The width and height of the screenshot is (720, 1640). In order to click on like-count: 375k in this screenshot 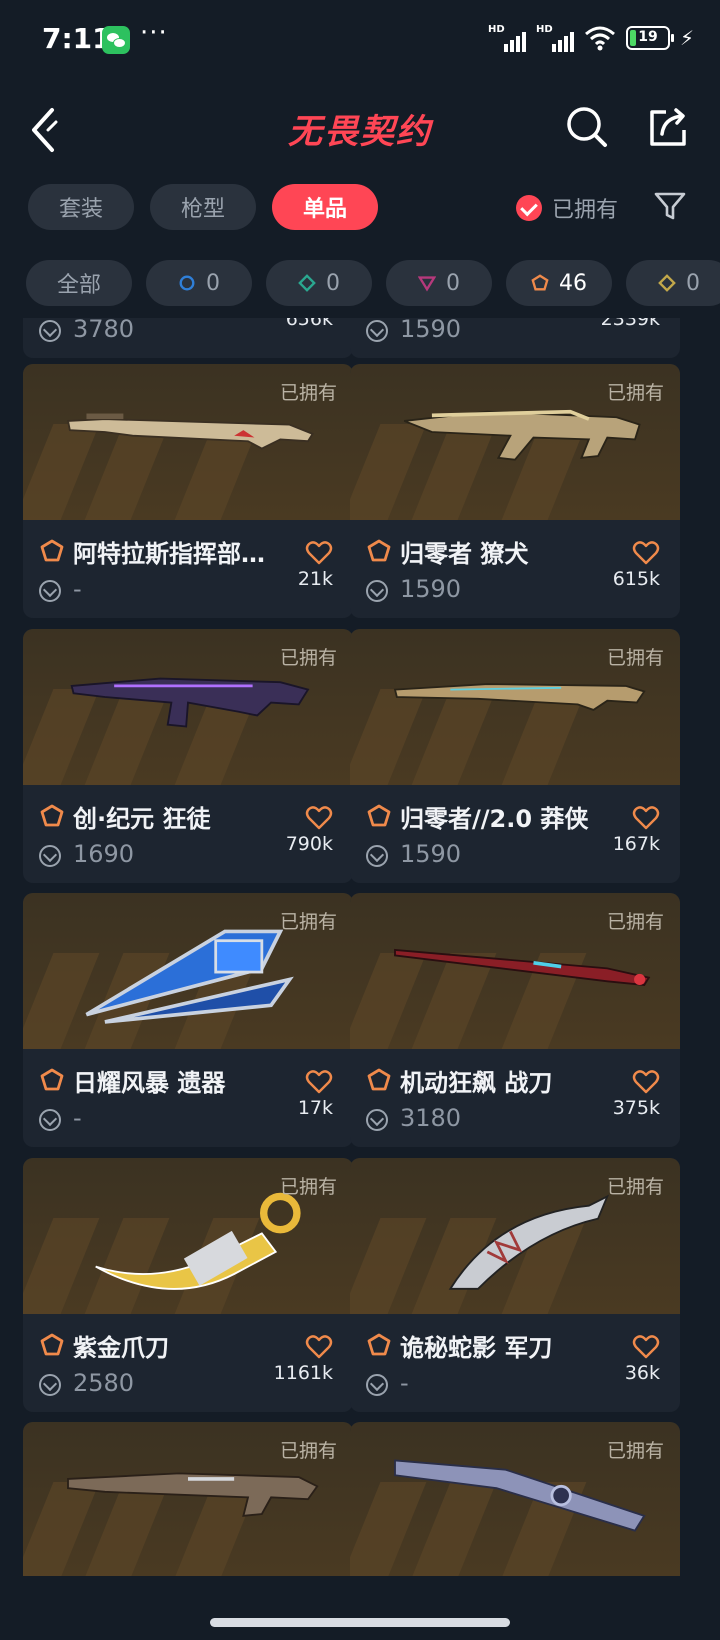, I will do `click(636, 1108)`.